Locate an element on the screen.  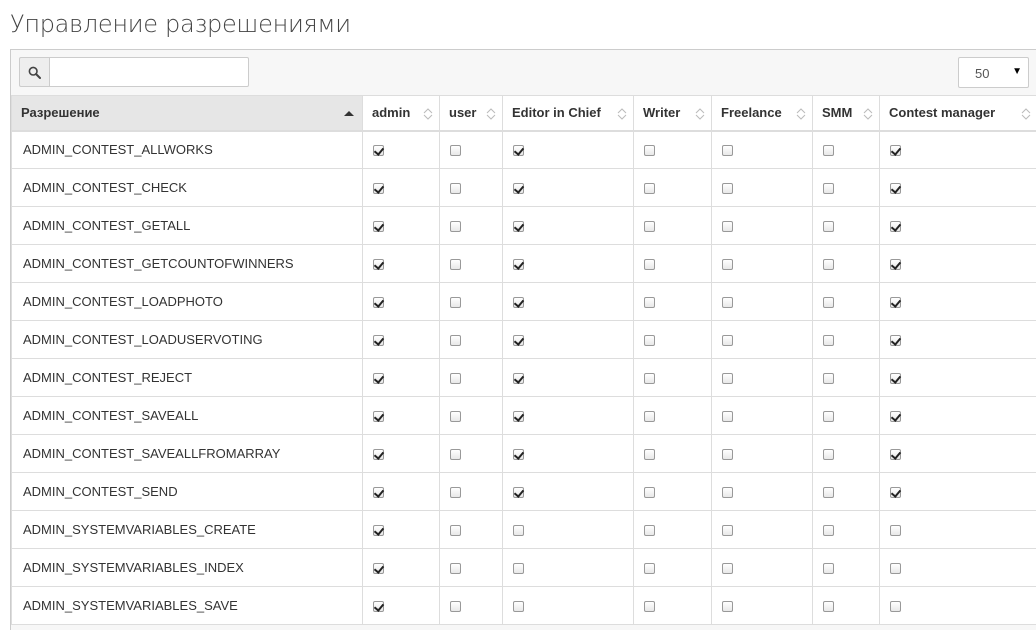
column-header-role: SMM is located at coordinates (846, 113).